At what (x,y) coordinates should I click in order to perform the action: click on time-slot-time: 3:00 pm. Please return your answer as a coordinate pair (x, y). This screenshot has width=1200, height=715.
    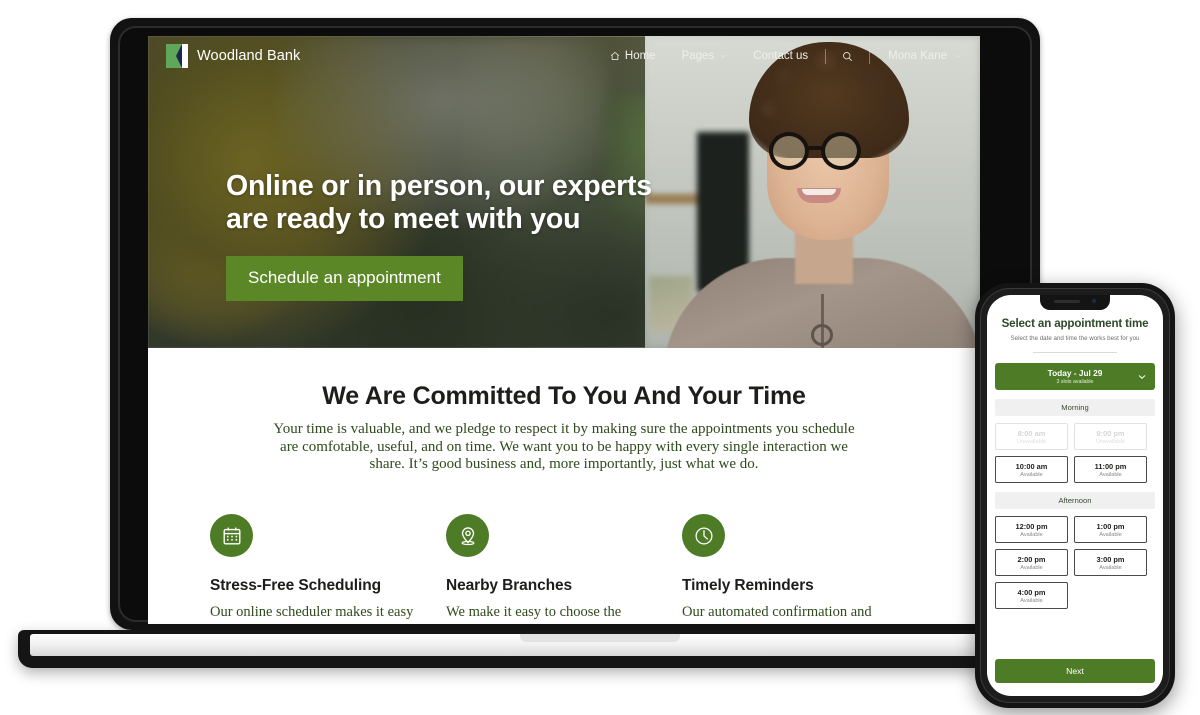
    Looking at the image, I should click on (1110, 559).